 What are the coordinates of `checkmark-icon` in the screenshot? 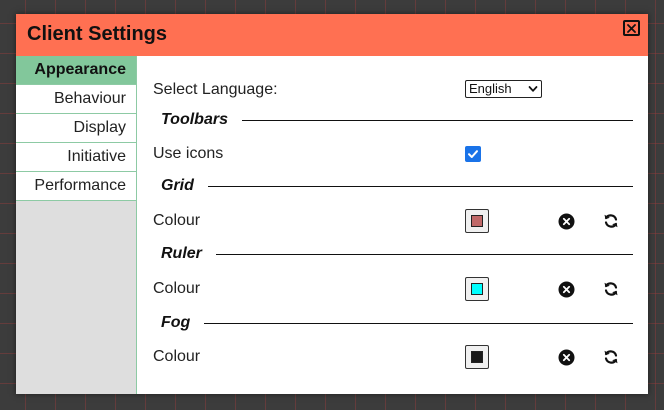 It's located at (473, 154).